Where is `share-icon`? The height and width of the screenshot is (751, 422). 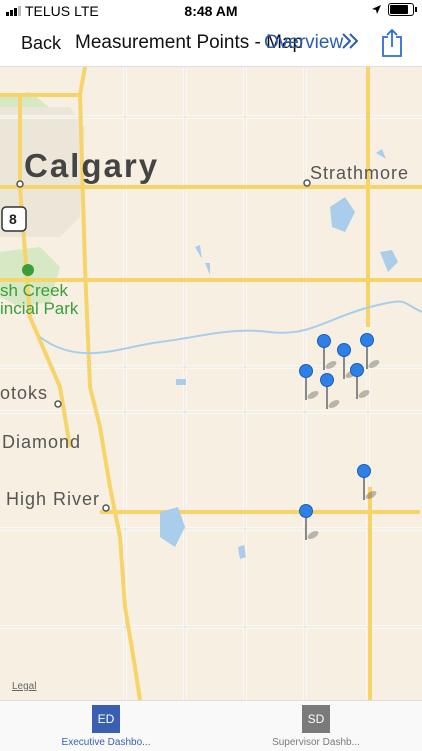
share-icon is located at coordinates (392, 43).